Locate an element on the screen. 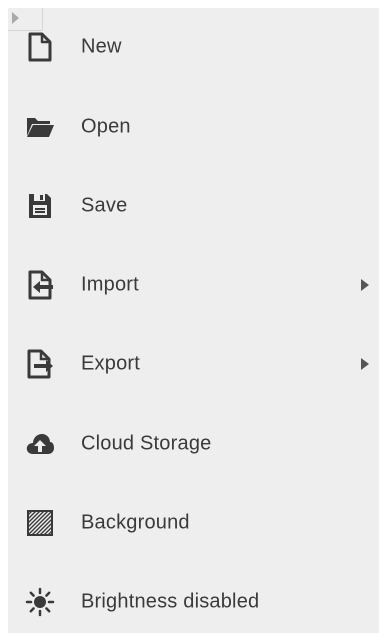 This screenshot has height=633, width=381. menu-item-label: Save is located at coordinates (104, 205).